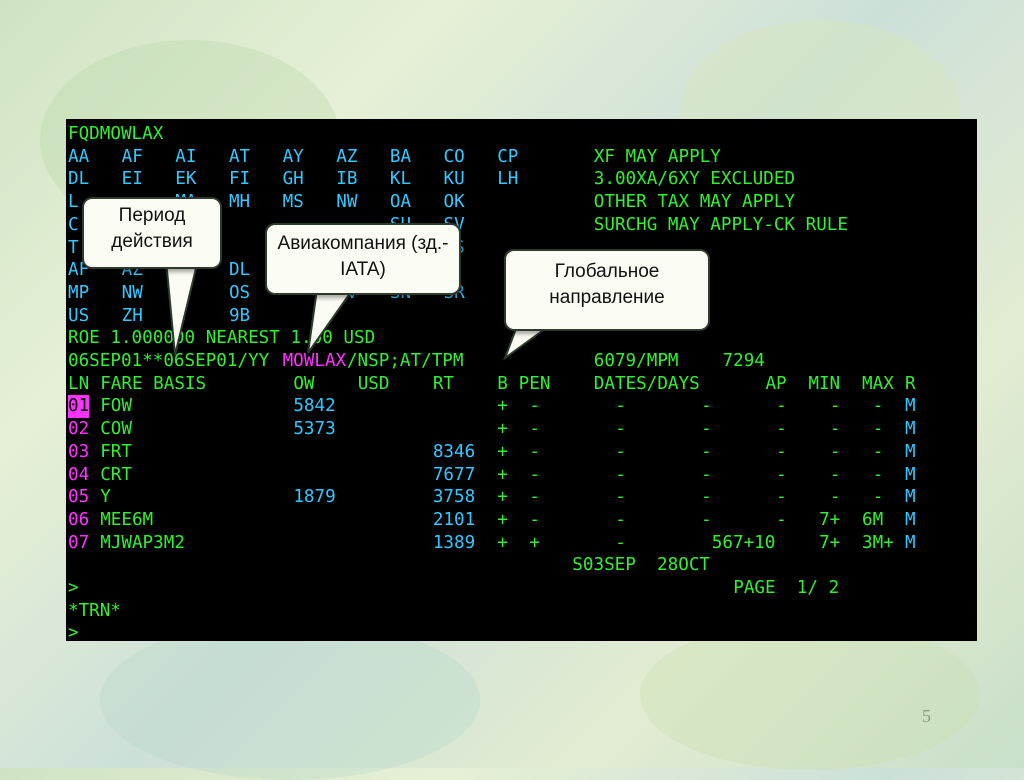 The height and width of the screenshot is (780, 1024). I want to click on validity-dates: 06SEP01**06SEP01/YY, so click(169, 361).